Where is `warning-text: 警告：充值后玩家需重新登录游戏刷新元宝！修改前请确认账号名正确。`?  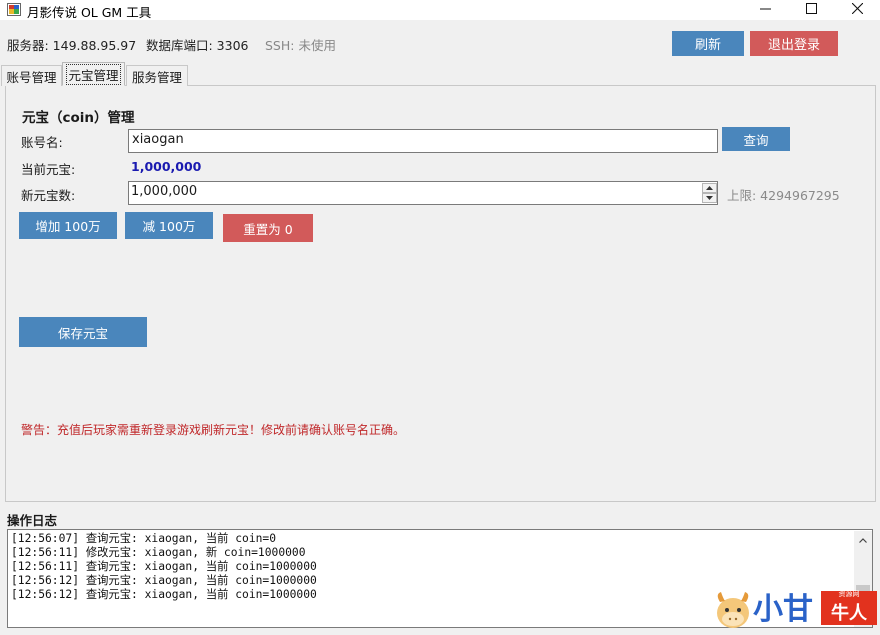
warning-text: 警告：充值后玩家需重新登录游戏刷新元宝！修改前请确认账号名正确。 is located at coordinates (213, 430).